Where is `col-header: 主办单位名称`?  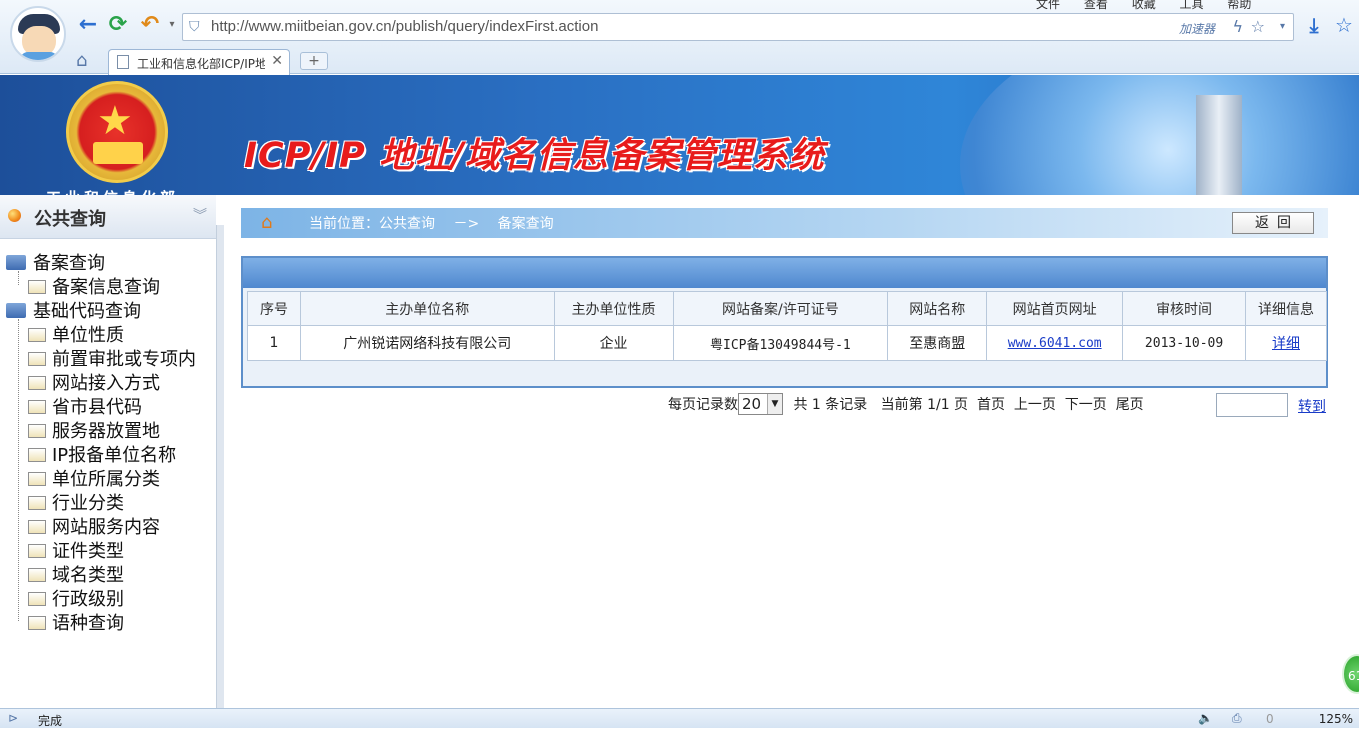 col-header: 主办单位名称 is located at coordinates (427, 308).